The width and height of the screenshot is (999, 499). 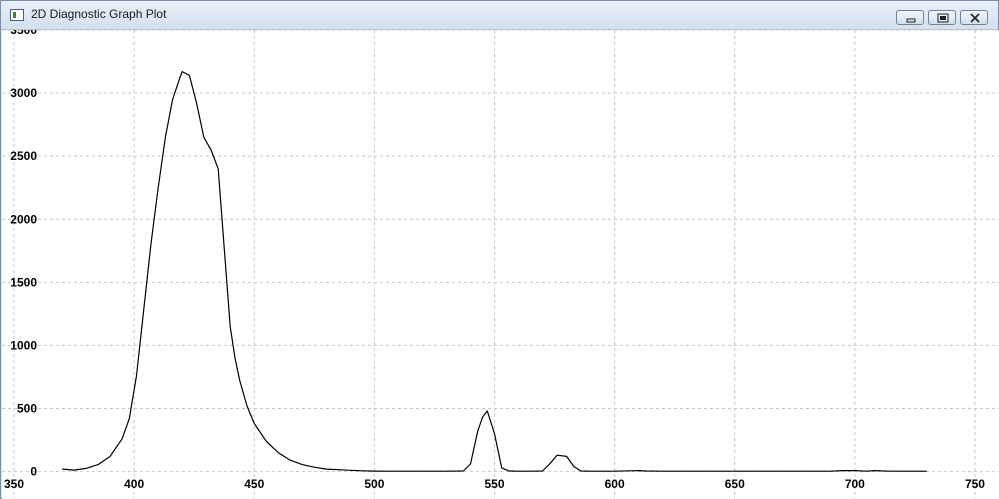 I want to click on restore-button, so click(x=942, y=17).